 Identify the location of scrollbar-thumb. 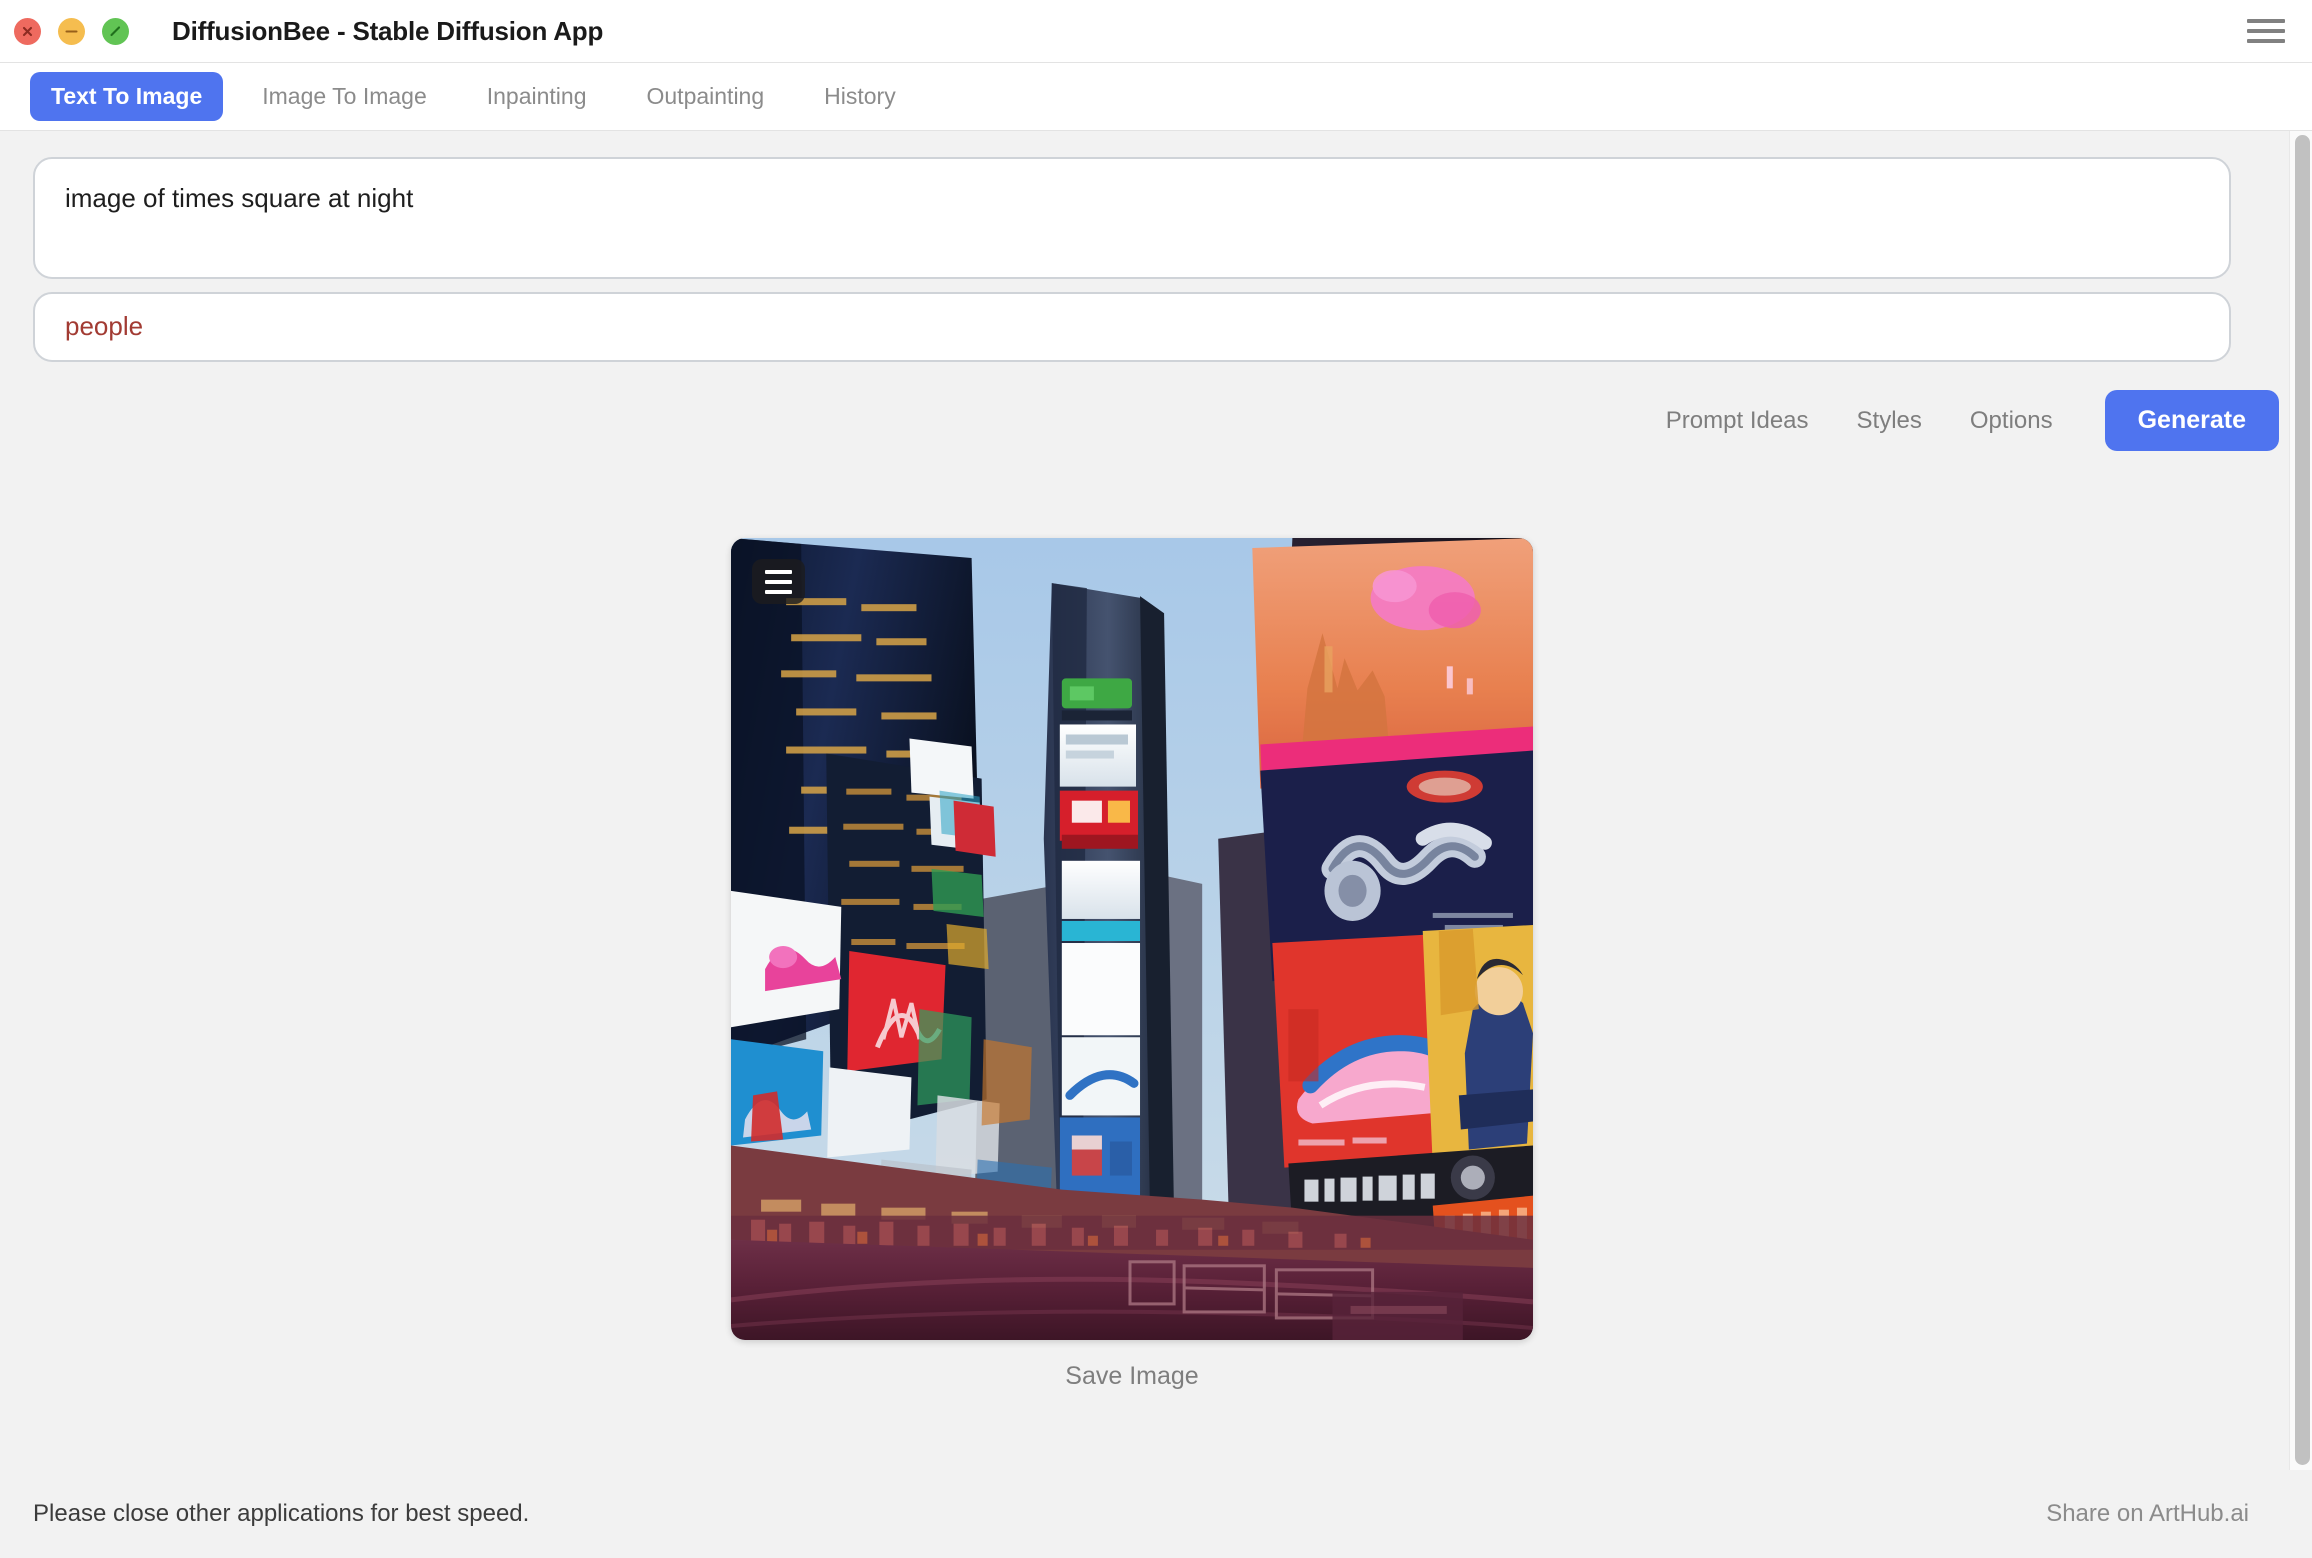
(2302, 800).